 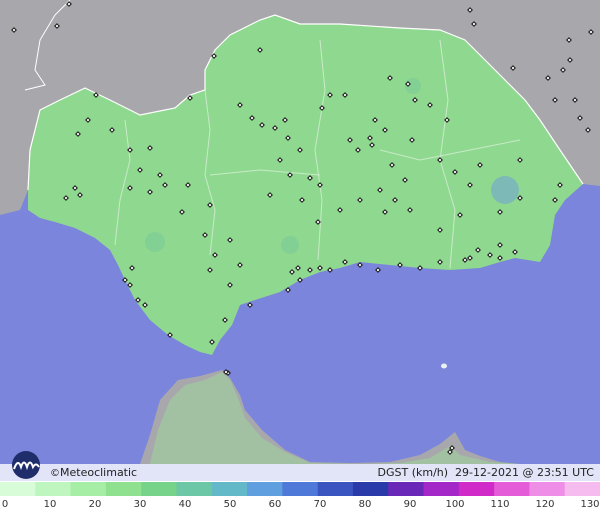 I want to click on legend-tick-label: 20, so click(x=95, y=504).